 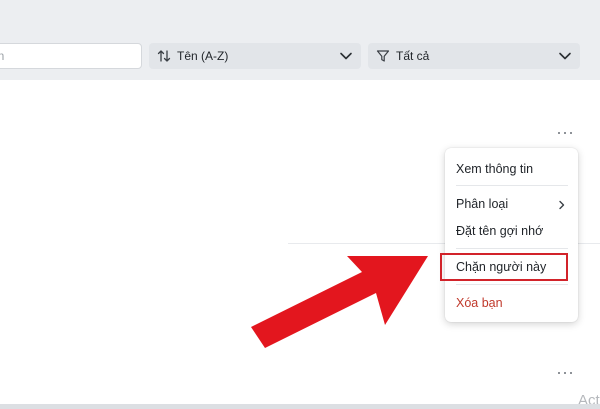 I want to click on filter-label: Tất cả, so click(x=413, y=56).